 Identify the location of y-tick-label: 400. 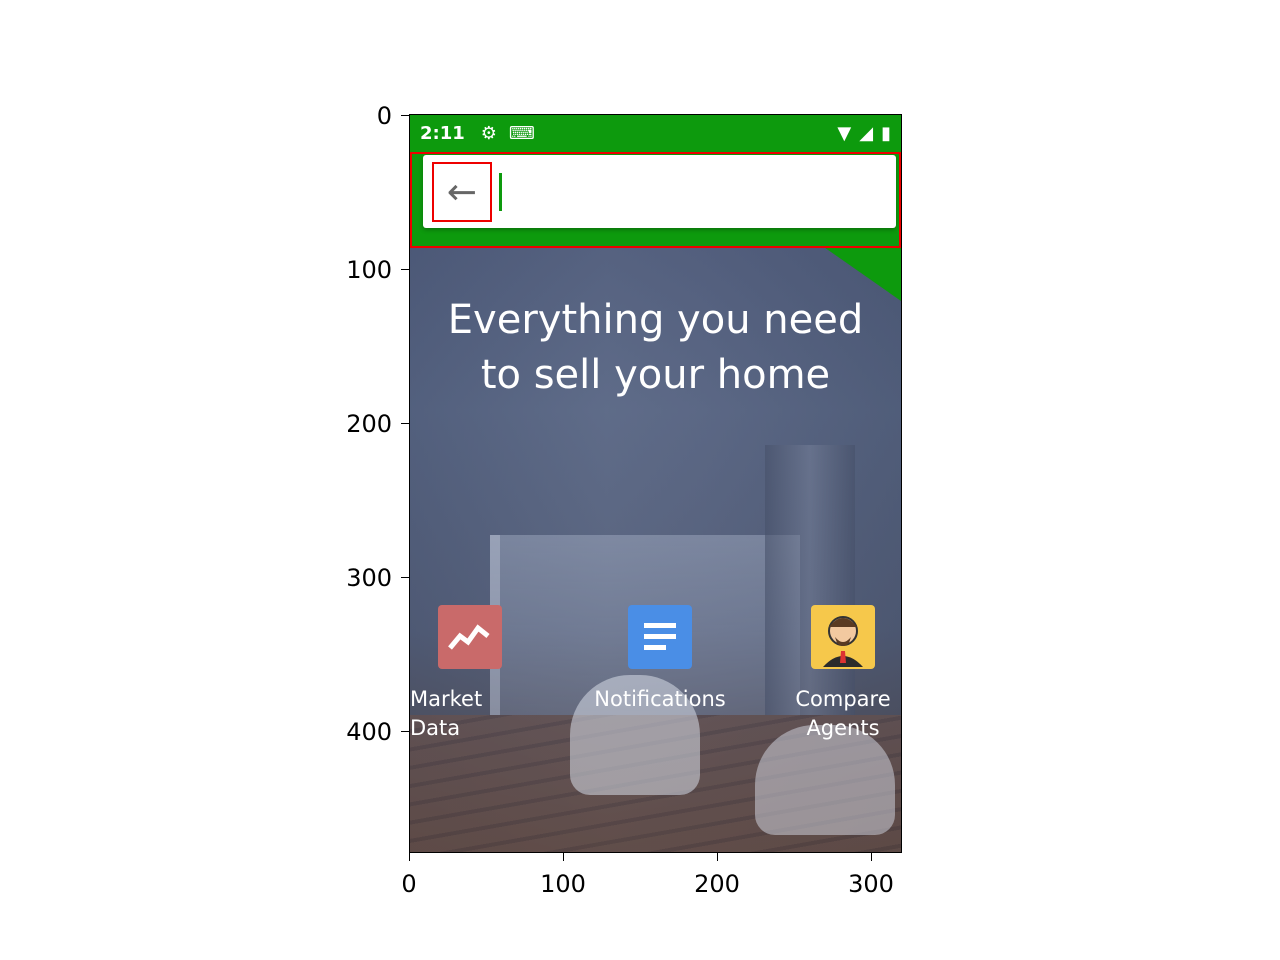
(369, 732).